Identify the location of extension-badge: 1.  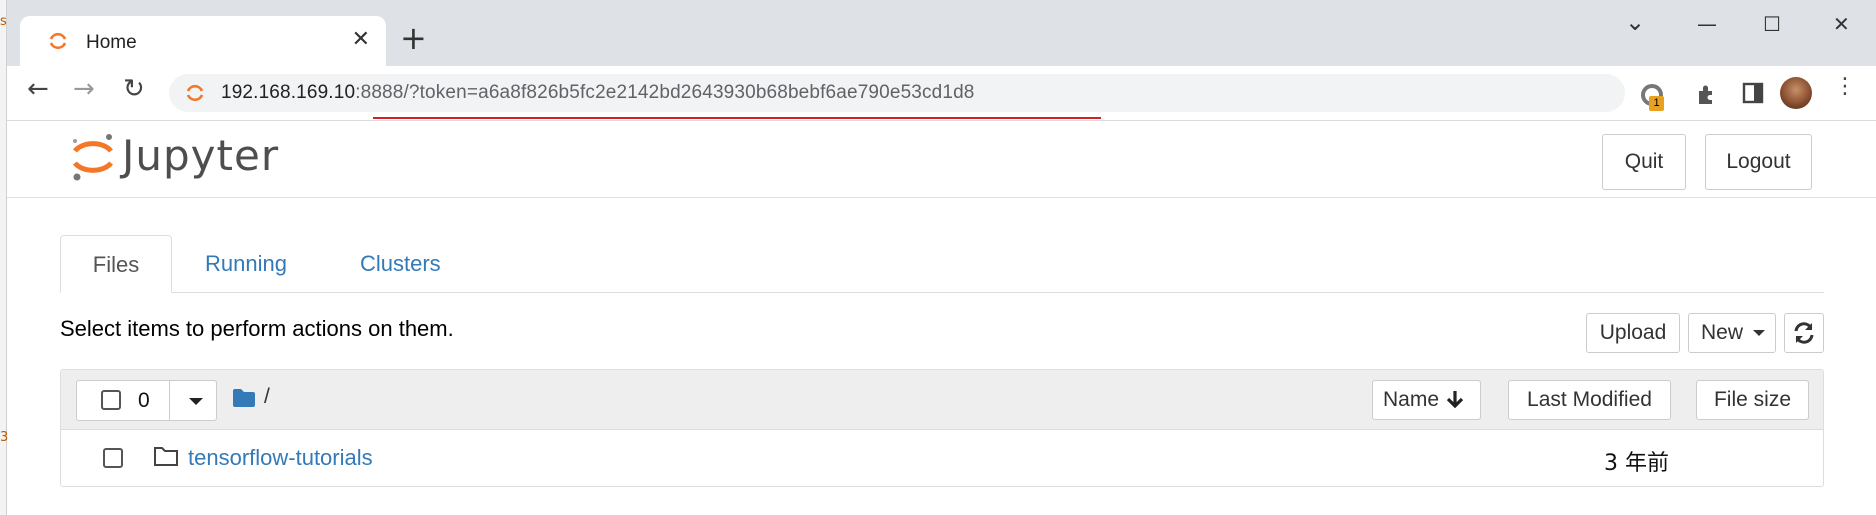
(1656, 103).